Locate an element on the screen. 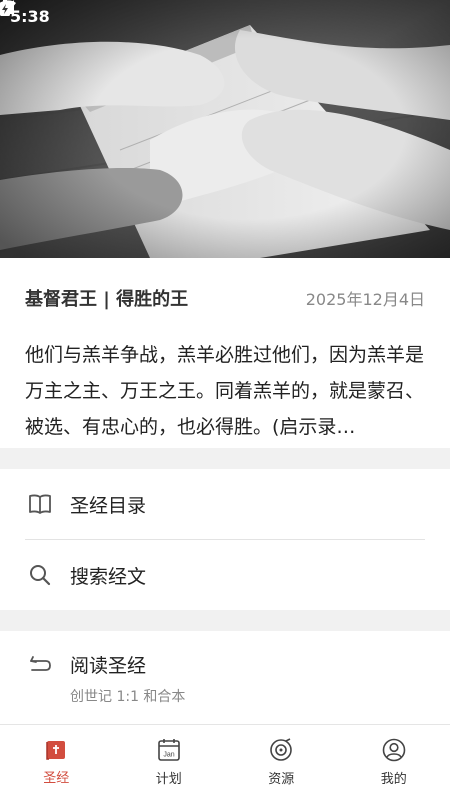 The width and height of the screenshot is (450, 800). svg-text: Jan is located at coordinates (168, 755).